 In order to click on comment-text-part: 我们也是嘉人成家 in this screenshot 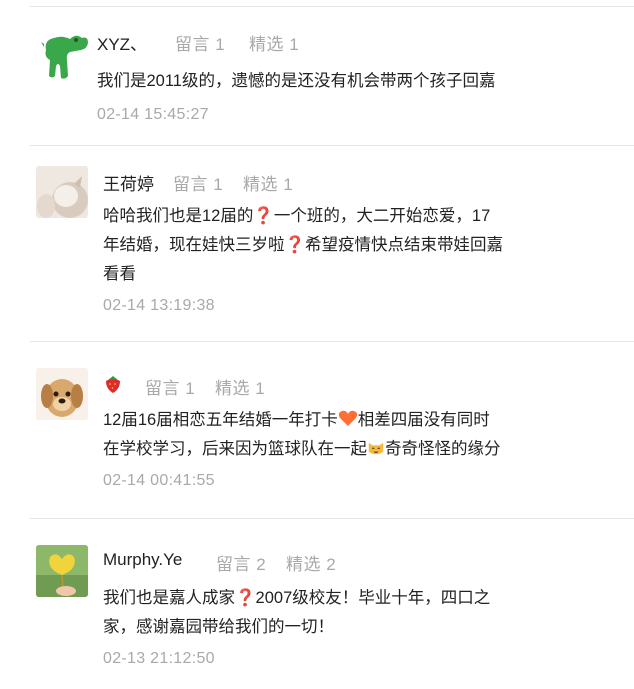, I will do `click(169, 598)`.